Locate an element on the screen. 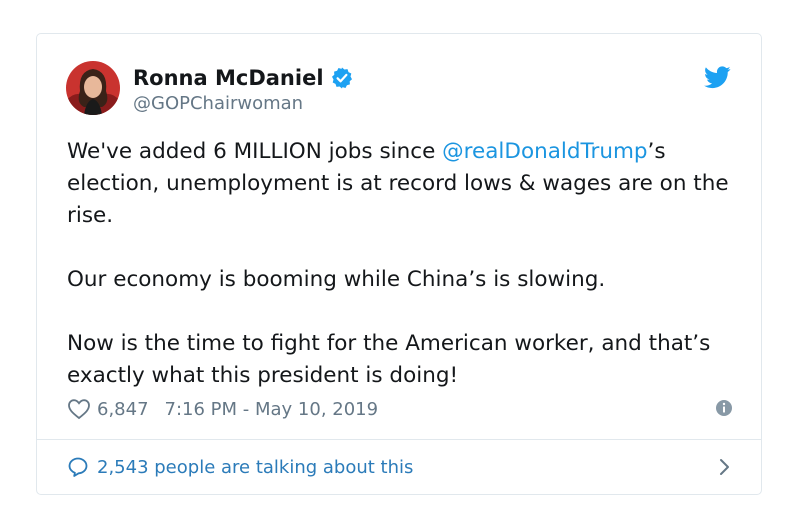 This screenshot has width=799, height=531. speech-bubble-icon is located at coordinates (78, 467).